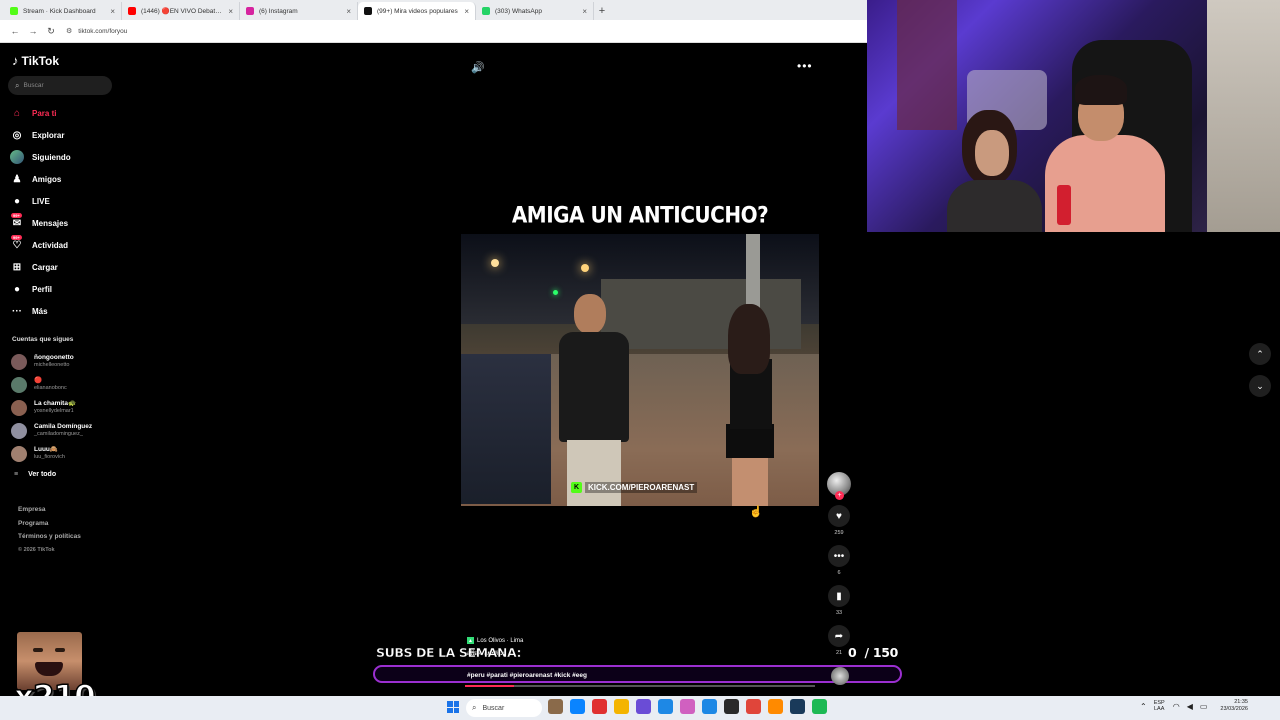  Describe the element at coordinates (839, 516) in the screenshot. I see `heart-icon: ♥` at that location.